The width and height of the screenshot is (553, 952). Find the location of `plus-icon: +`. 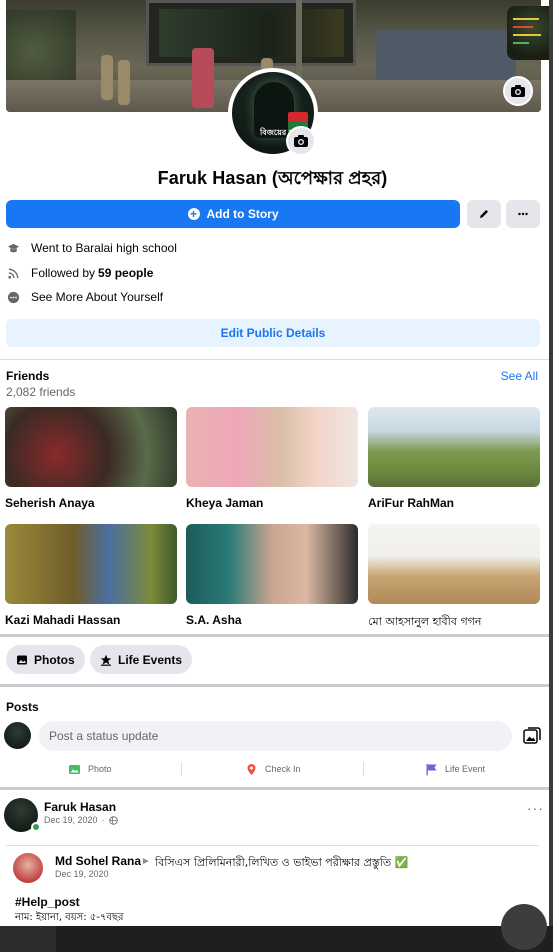

plus-icon: + is located at coordinates (193, 214).